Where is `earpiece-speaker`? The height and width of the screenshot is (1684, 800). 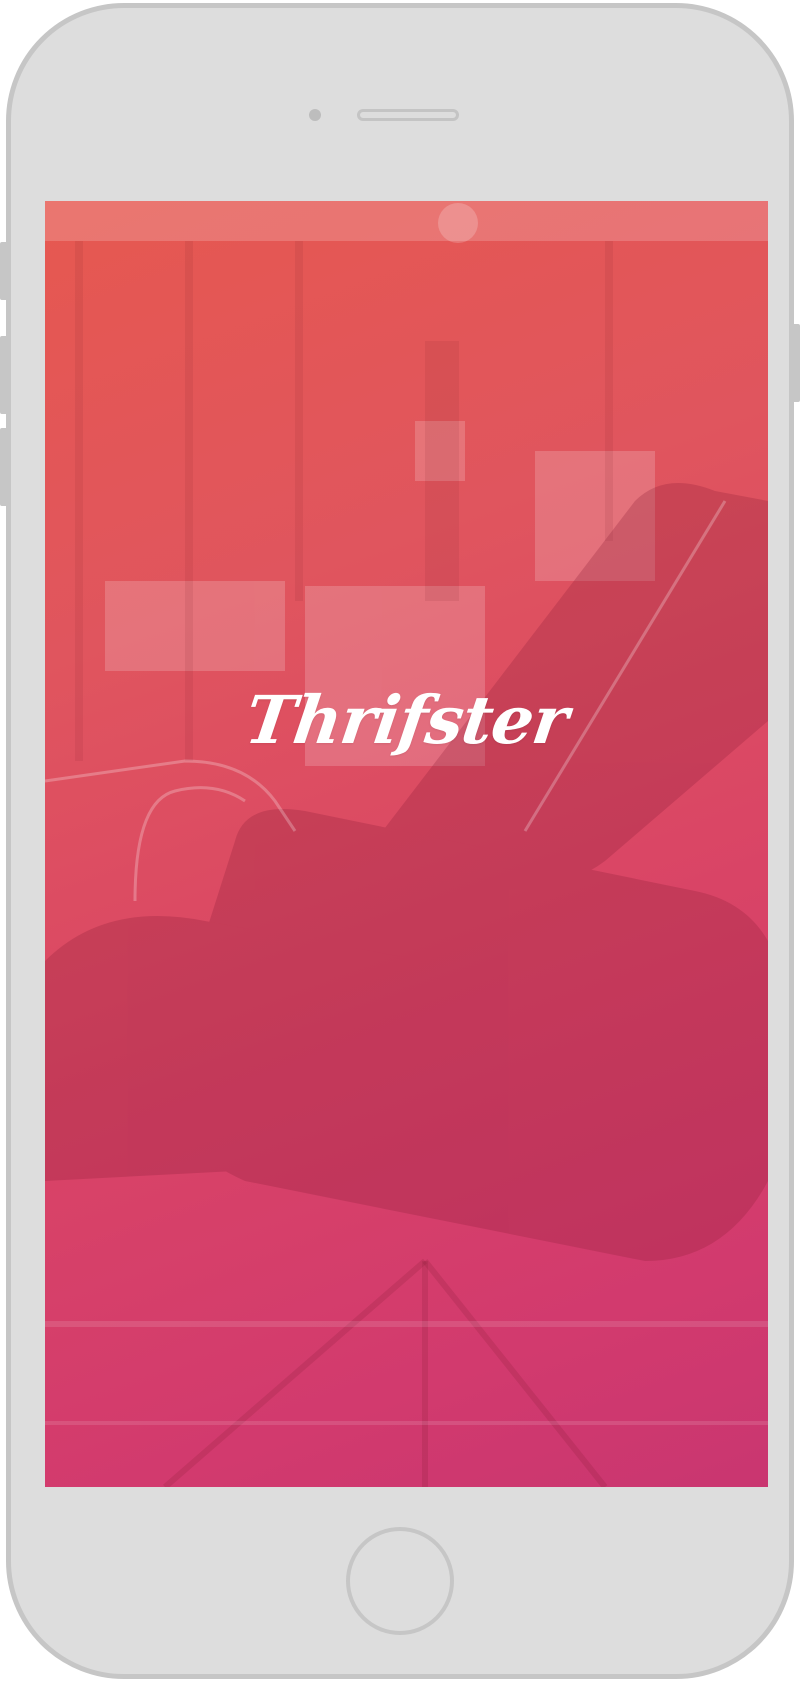
earpiece-speaker is located at coordinates (408, 115).